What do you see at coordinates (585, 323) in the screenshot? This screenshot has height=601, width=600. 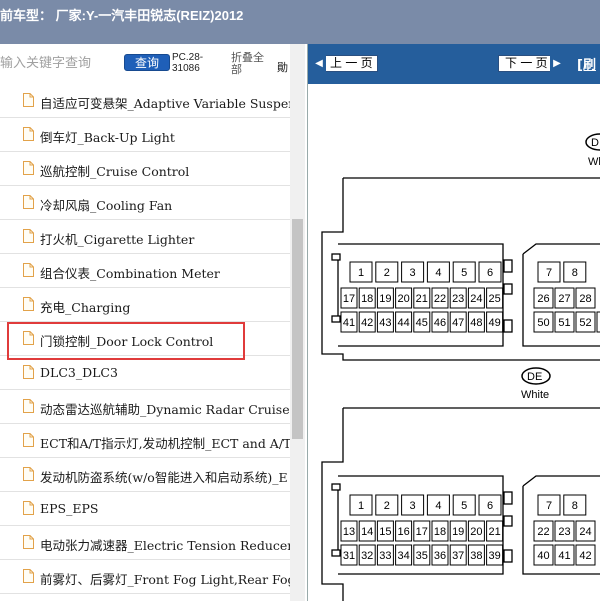 I see `pin-number: 52` at bounding box center [585, 323].